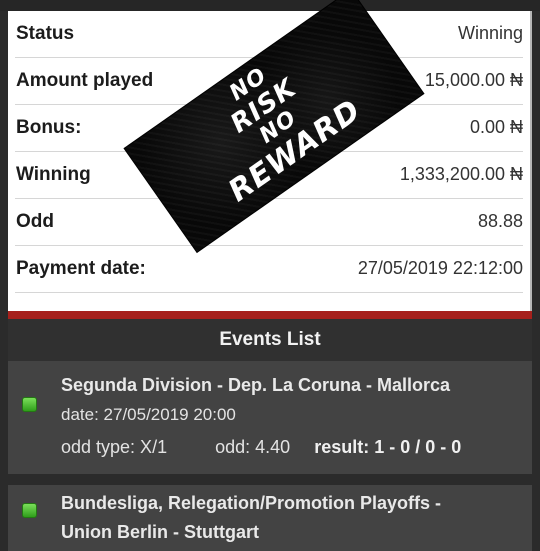  I want to click on payment-date-label: Payment date:, so click(81, 268).